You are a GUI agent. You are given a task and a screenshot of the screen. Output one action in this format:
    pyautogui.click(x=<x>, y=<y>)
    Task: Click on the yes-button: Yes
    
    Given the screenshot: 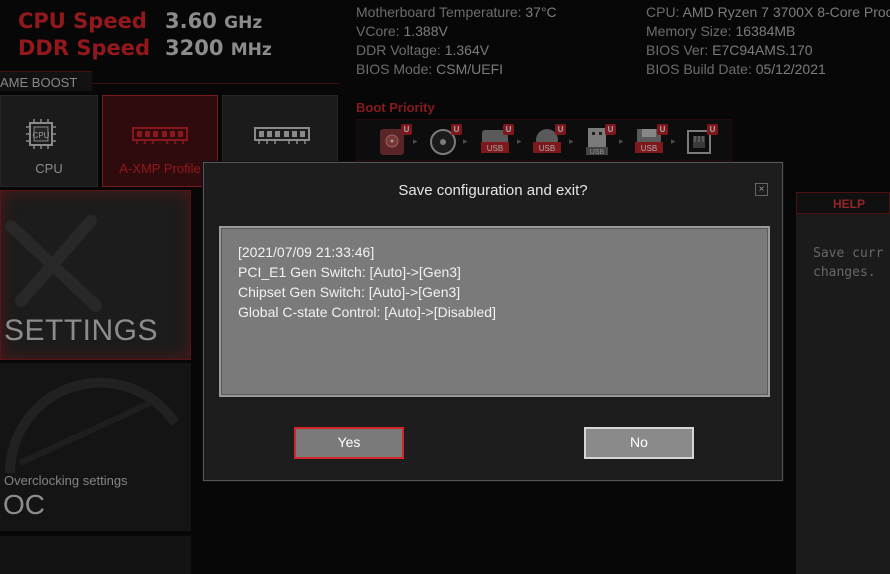 What is the action you would take?
    pyautogui.click(x=349, y=443)
    